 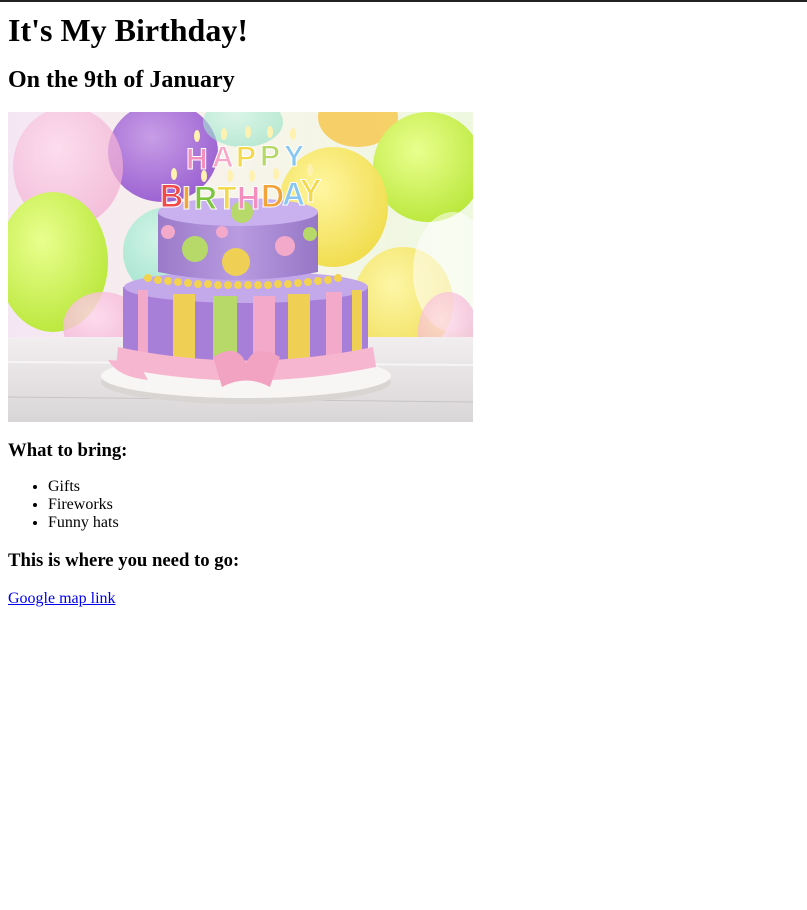 I want to click on bring-list: Gifts Fireworks Funny hats, so click(x=403, y=505).